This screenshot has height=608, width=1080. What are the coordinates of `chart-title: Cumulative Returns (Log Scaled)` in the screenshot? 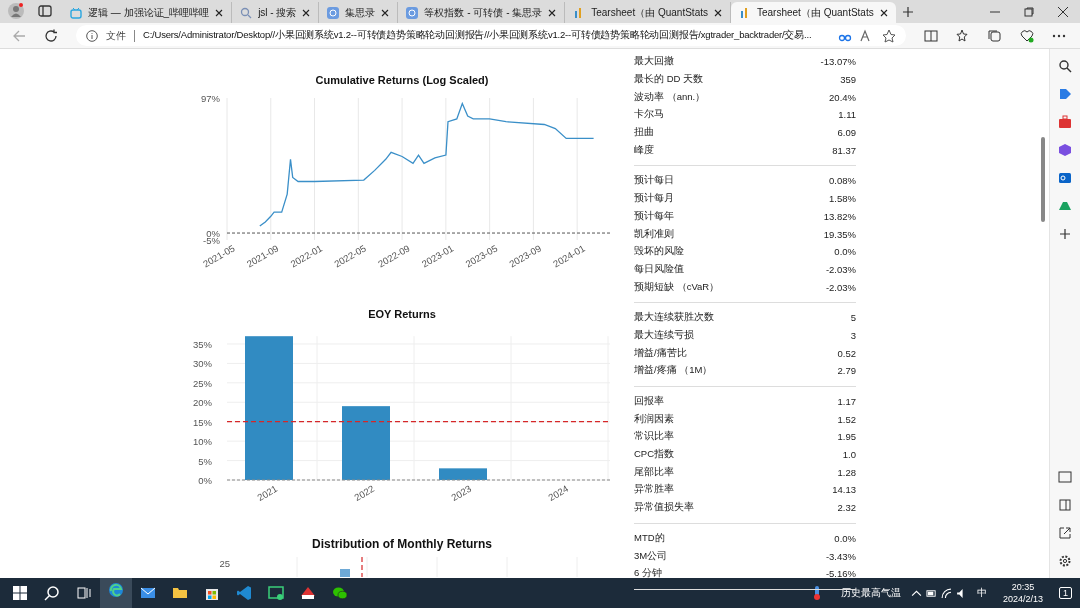 It's located at (402, 80).